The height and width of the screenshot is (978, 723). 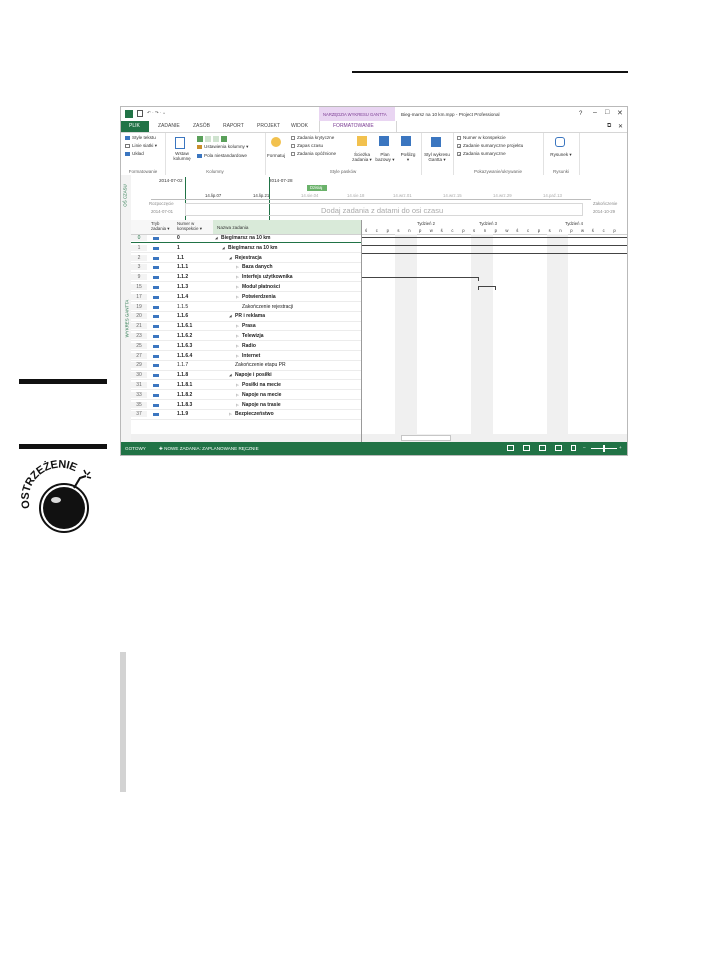 I want to click on maximize-icon: □, so click(x=607, y=112).